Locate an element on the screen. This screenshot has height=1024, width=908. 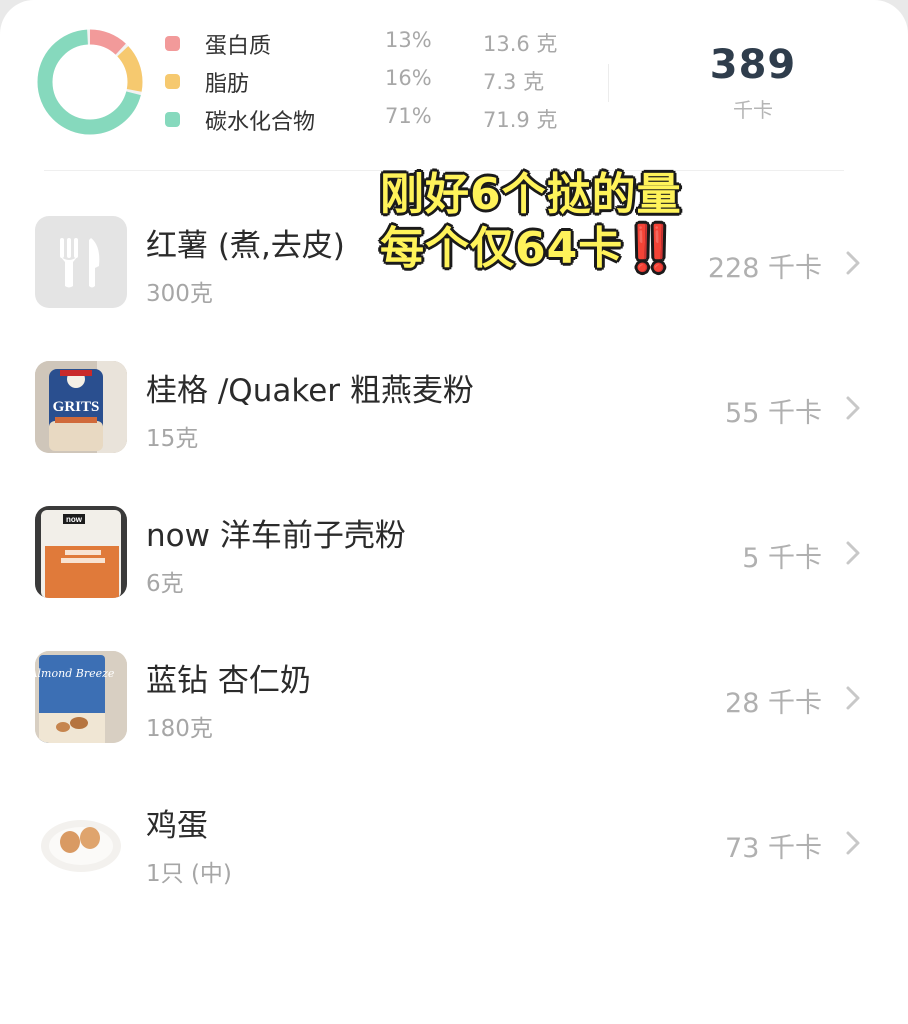
food-item-quaker-grits: GRITS 桂格 /Quaker 粗燕麦粉 15克 55 千卡 is located at coordinates (454, 421).